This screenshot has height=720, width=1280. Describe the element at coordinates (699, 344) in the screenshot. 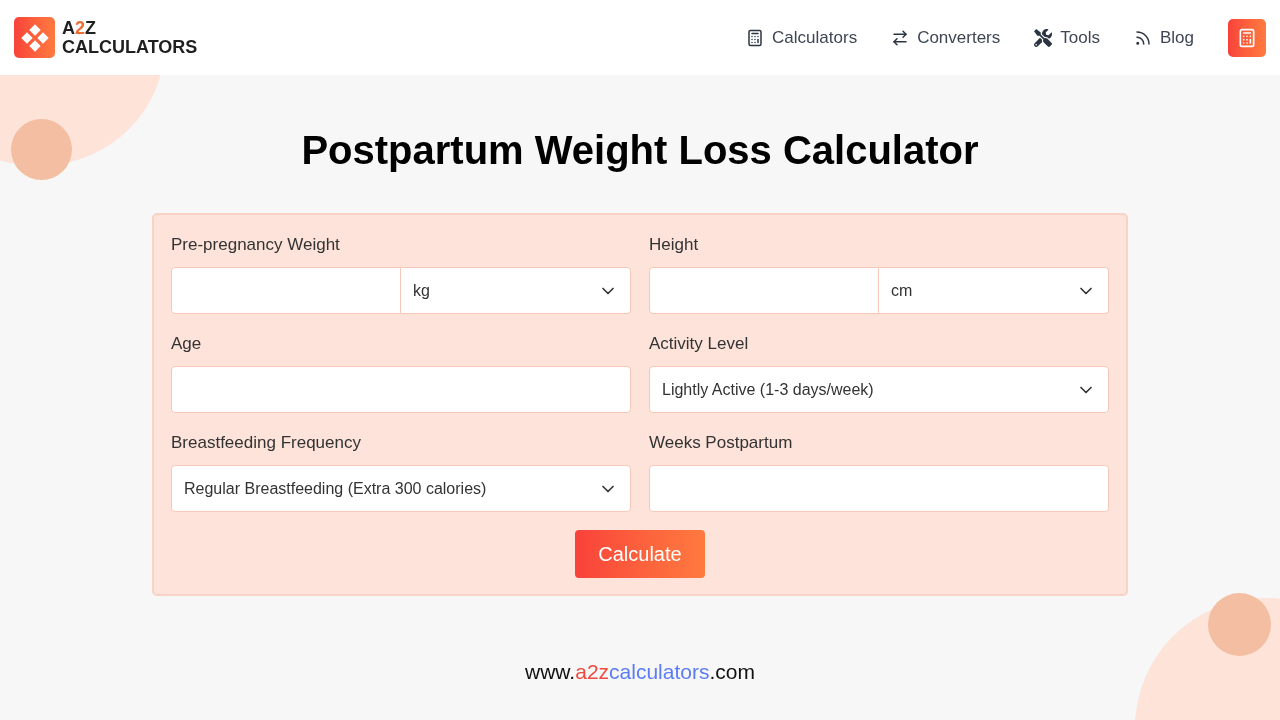

I see `field-label: Activity Level` at that location.